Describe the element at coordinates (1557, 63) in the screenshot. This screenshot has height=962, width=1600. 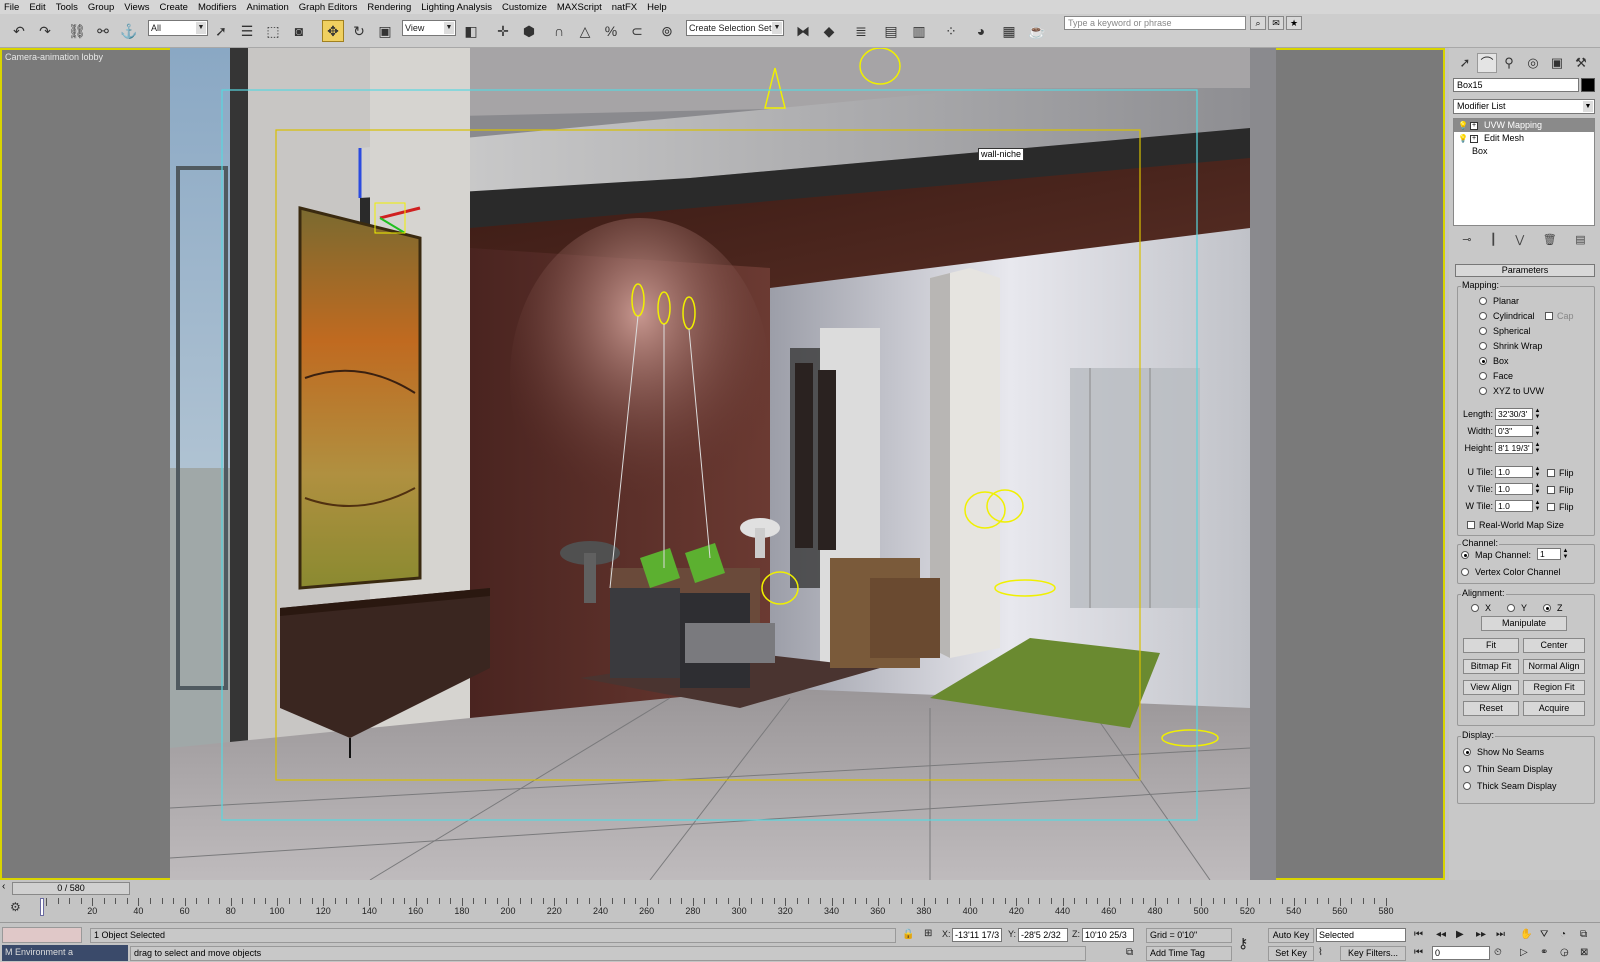
I see `display-tab-icon: ▣` at that location.